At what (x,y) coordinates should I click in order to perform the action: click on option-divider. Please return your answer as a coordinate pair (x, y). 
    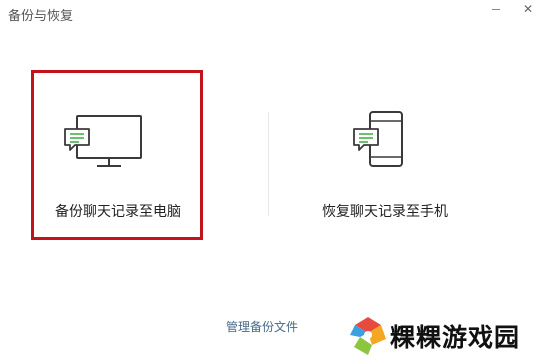
    Looking at the image, I should click on (268, 164).